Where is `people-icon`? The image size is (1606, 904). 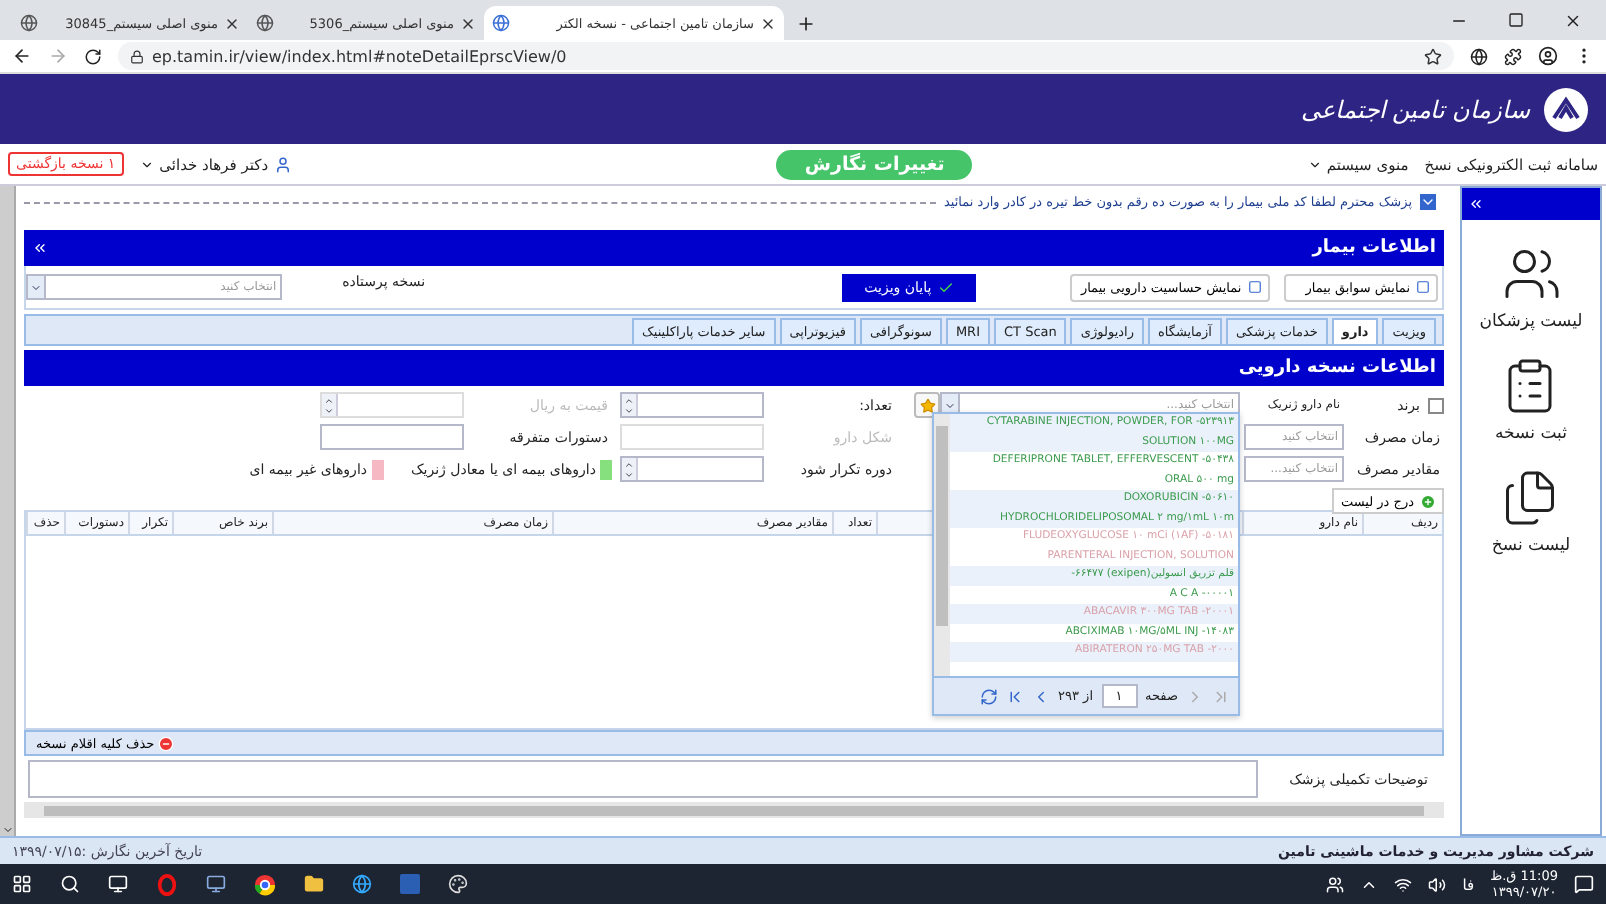 people-icon is located at coordinates (1335, 884).